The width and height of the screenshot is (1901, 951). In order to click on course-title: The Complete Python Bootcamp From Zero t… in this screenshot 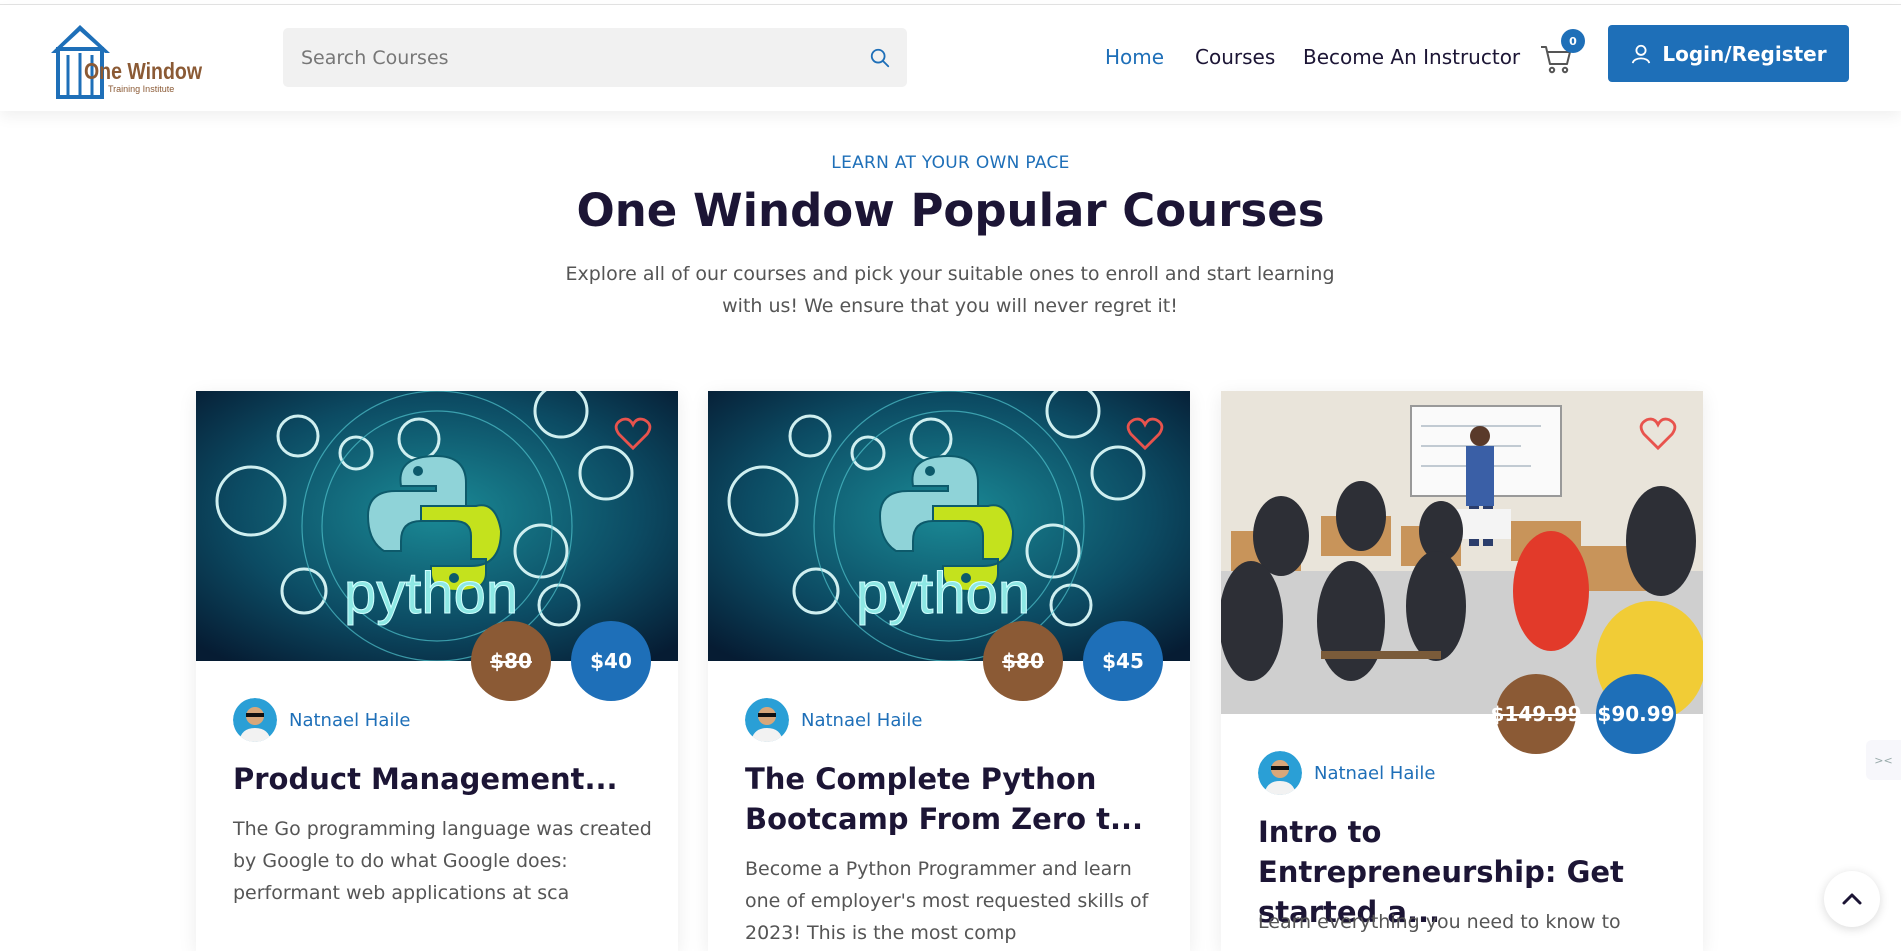, I will do `click(955, 799)`.